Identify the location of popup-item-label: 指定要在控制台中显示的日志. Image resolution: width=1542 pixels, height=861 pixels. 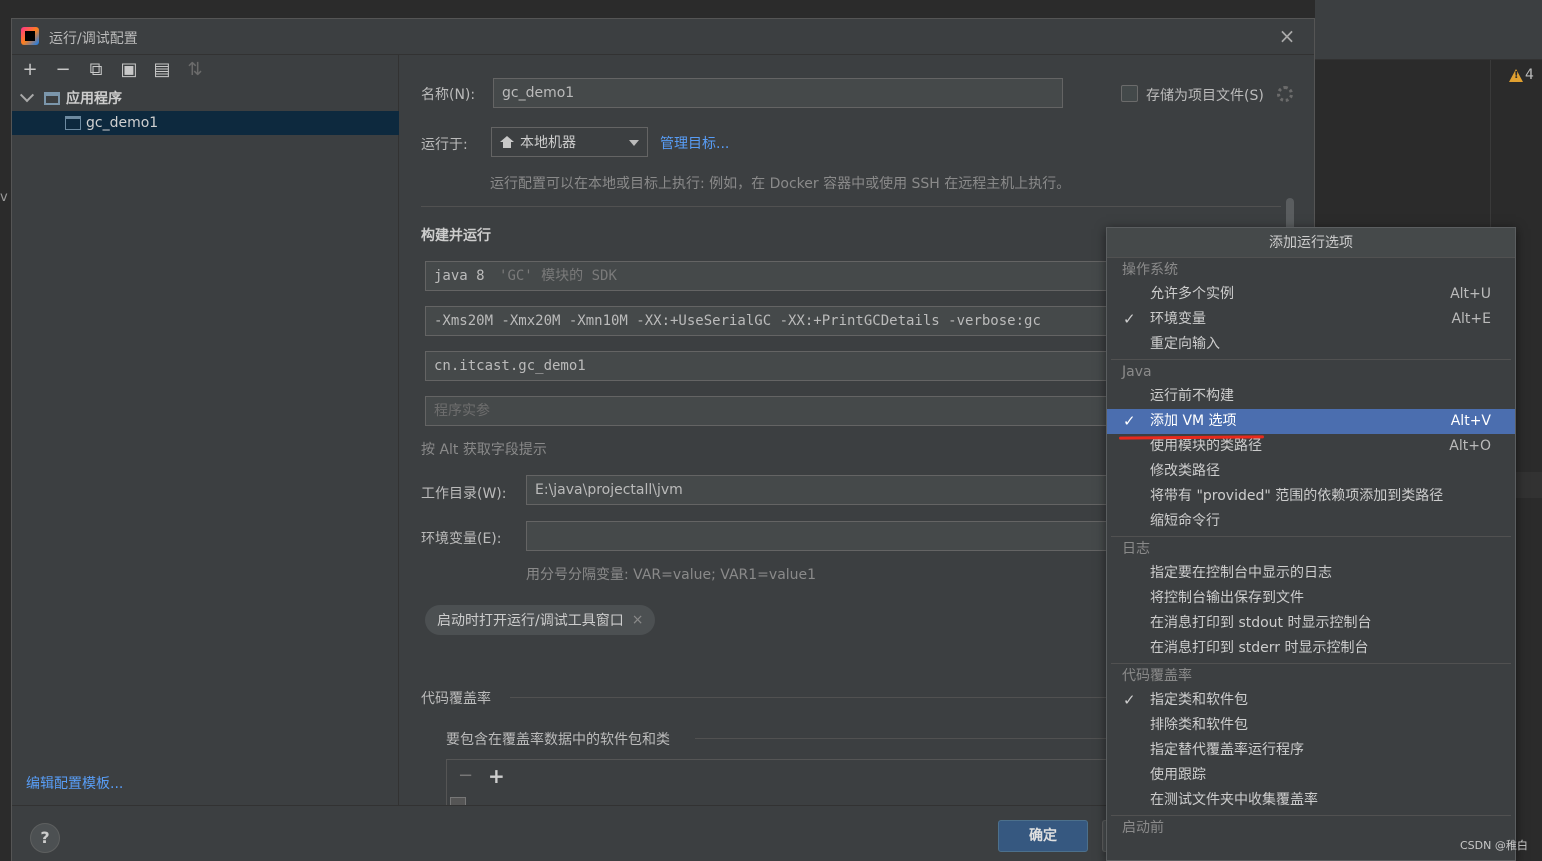
(1241, 573).